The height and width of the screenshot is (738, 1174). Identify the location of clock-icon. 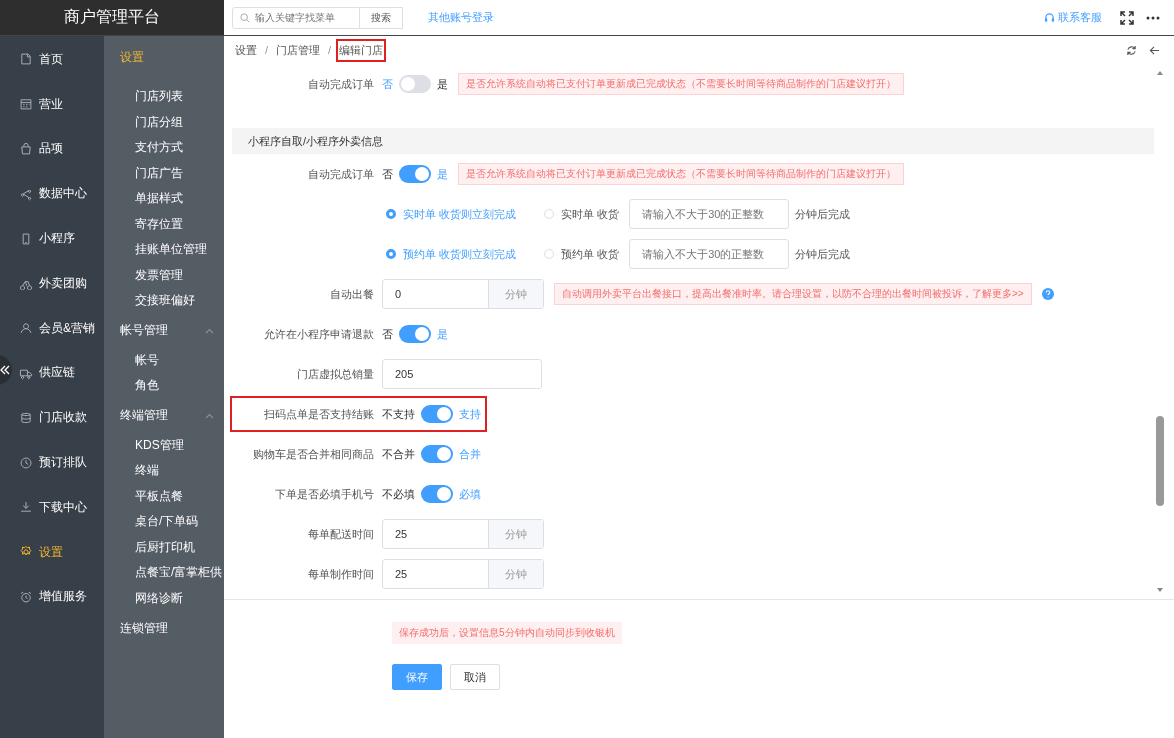
(26, 462).